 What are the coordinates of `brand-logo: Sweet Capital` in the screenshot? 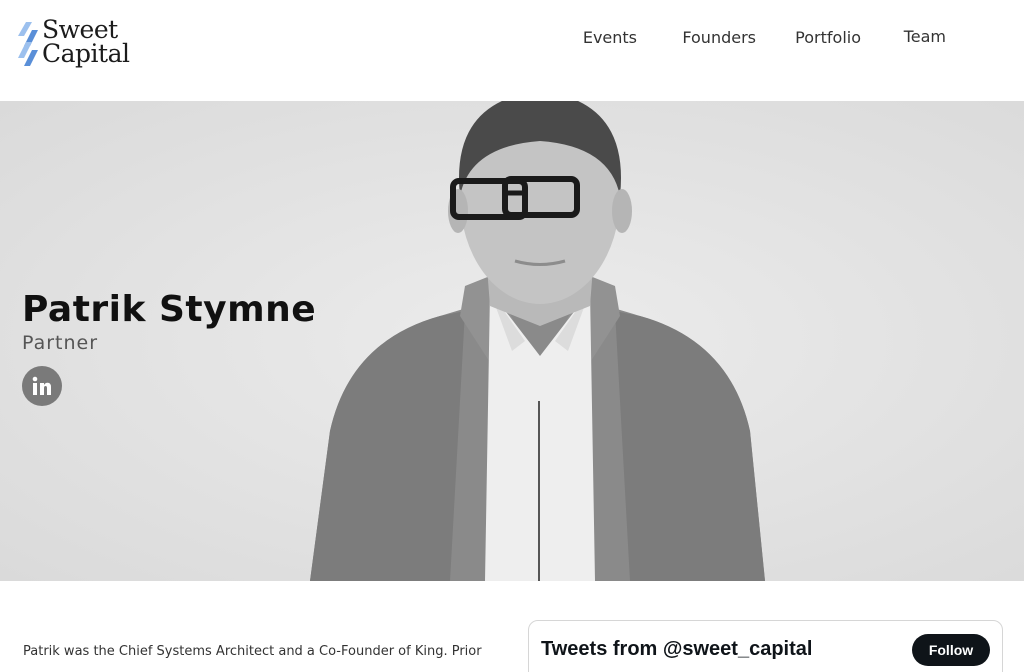 It's located at (74, 44).